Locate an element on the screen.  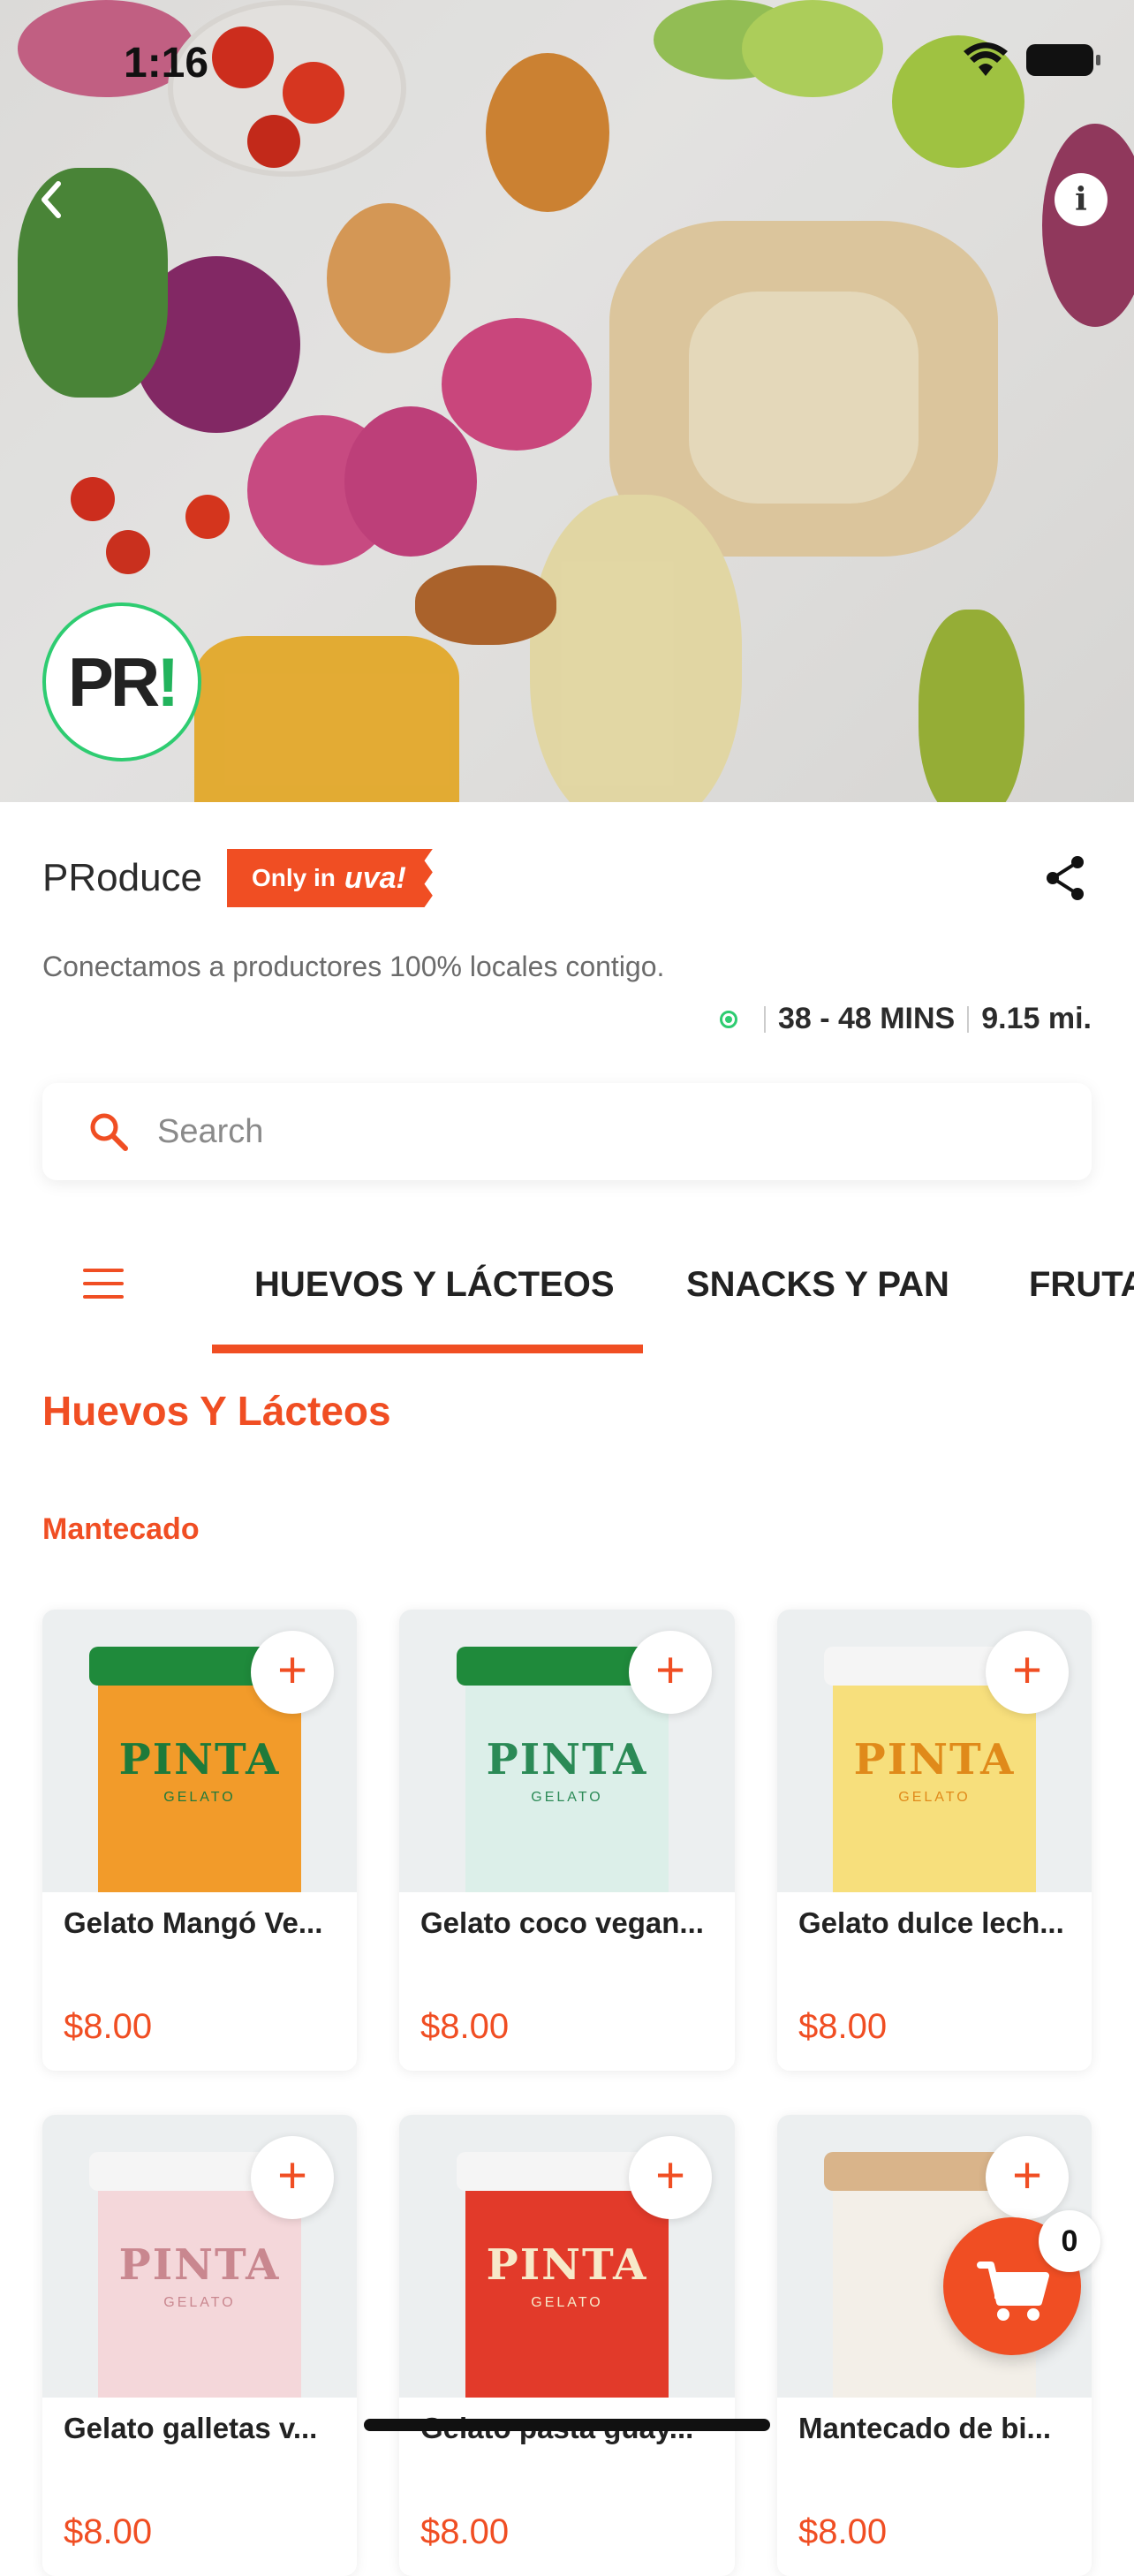
tab-snacks-y-pan: SNACKS Y PAN is located at coordinates (818, 1285).